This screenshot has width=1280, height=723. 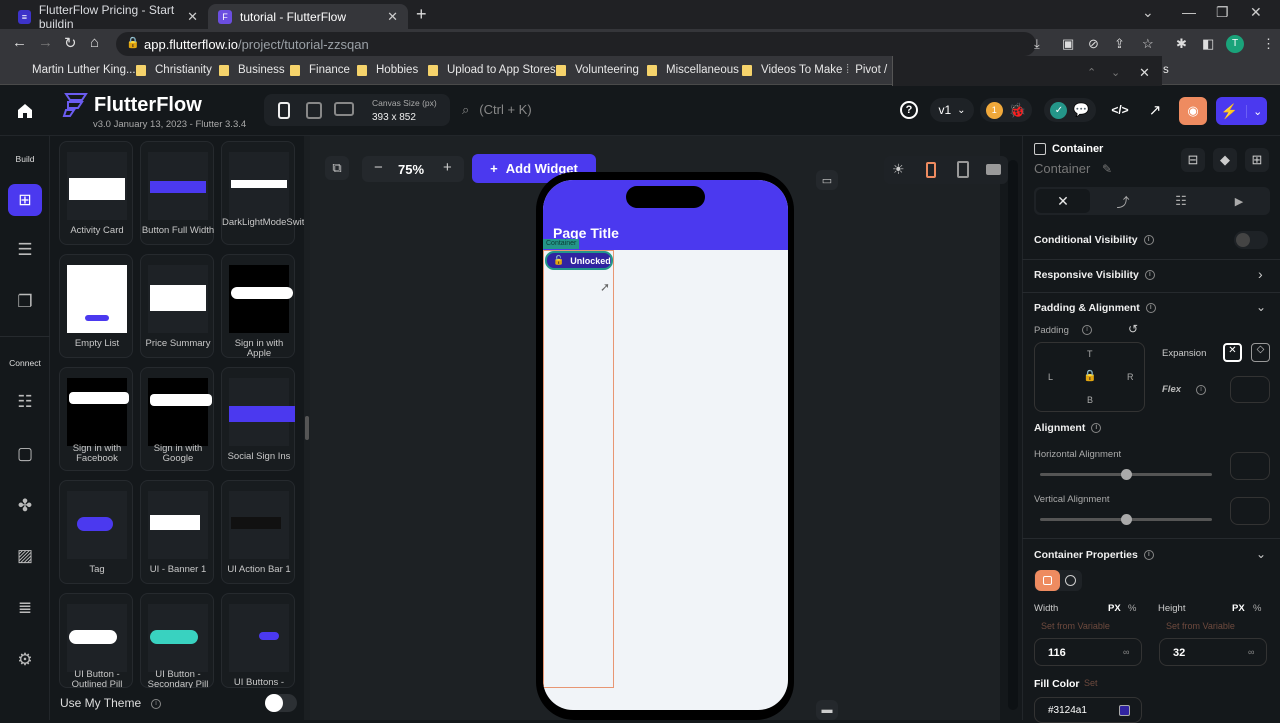 I want to click on widget-card: UI - Banner 1, so click(x=177, y=532).